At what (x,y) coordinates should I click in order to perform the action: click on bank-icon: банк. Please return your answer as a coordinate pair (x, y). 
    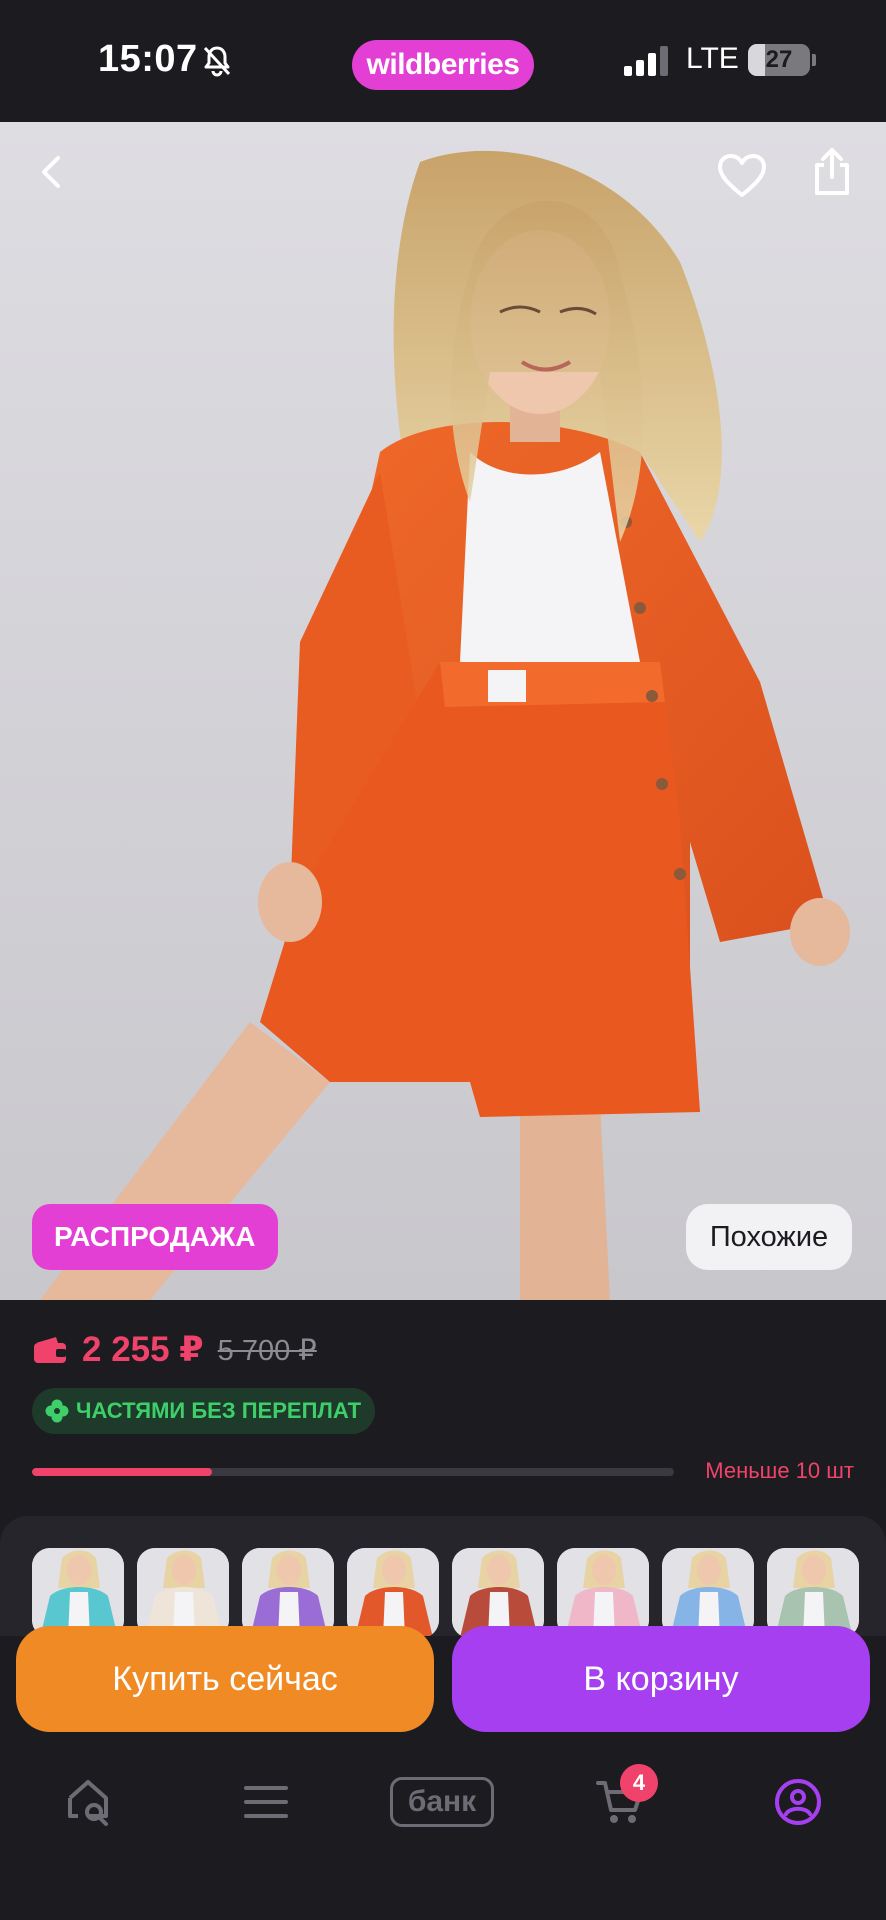
    Looking at the image, I should click on (442, 1802).